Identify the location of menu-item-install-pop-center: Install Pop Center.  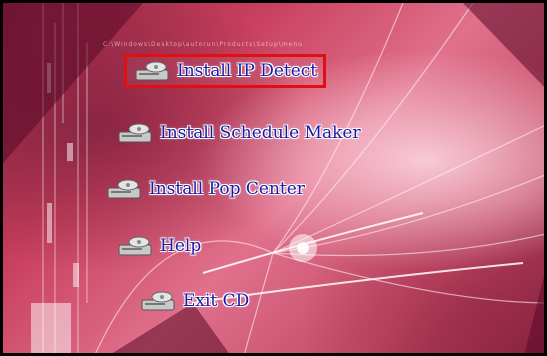
(206, 189).